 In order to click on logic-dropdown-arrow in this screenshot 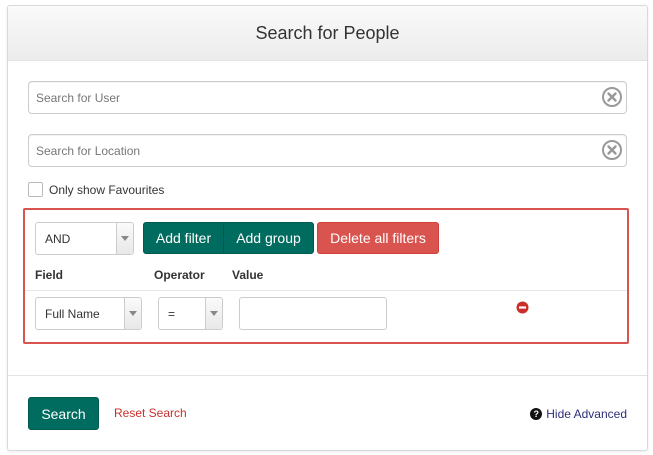, I will do `click(124, 238)`.